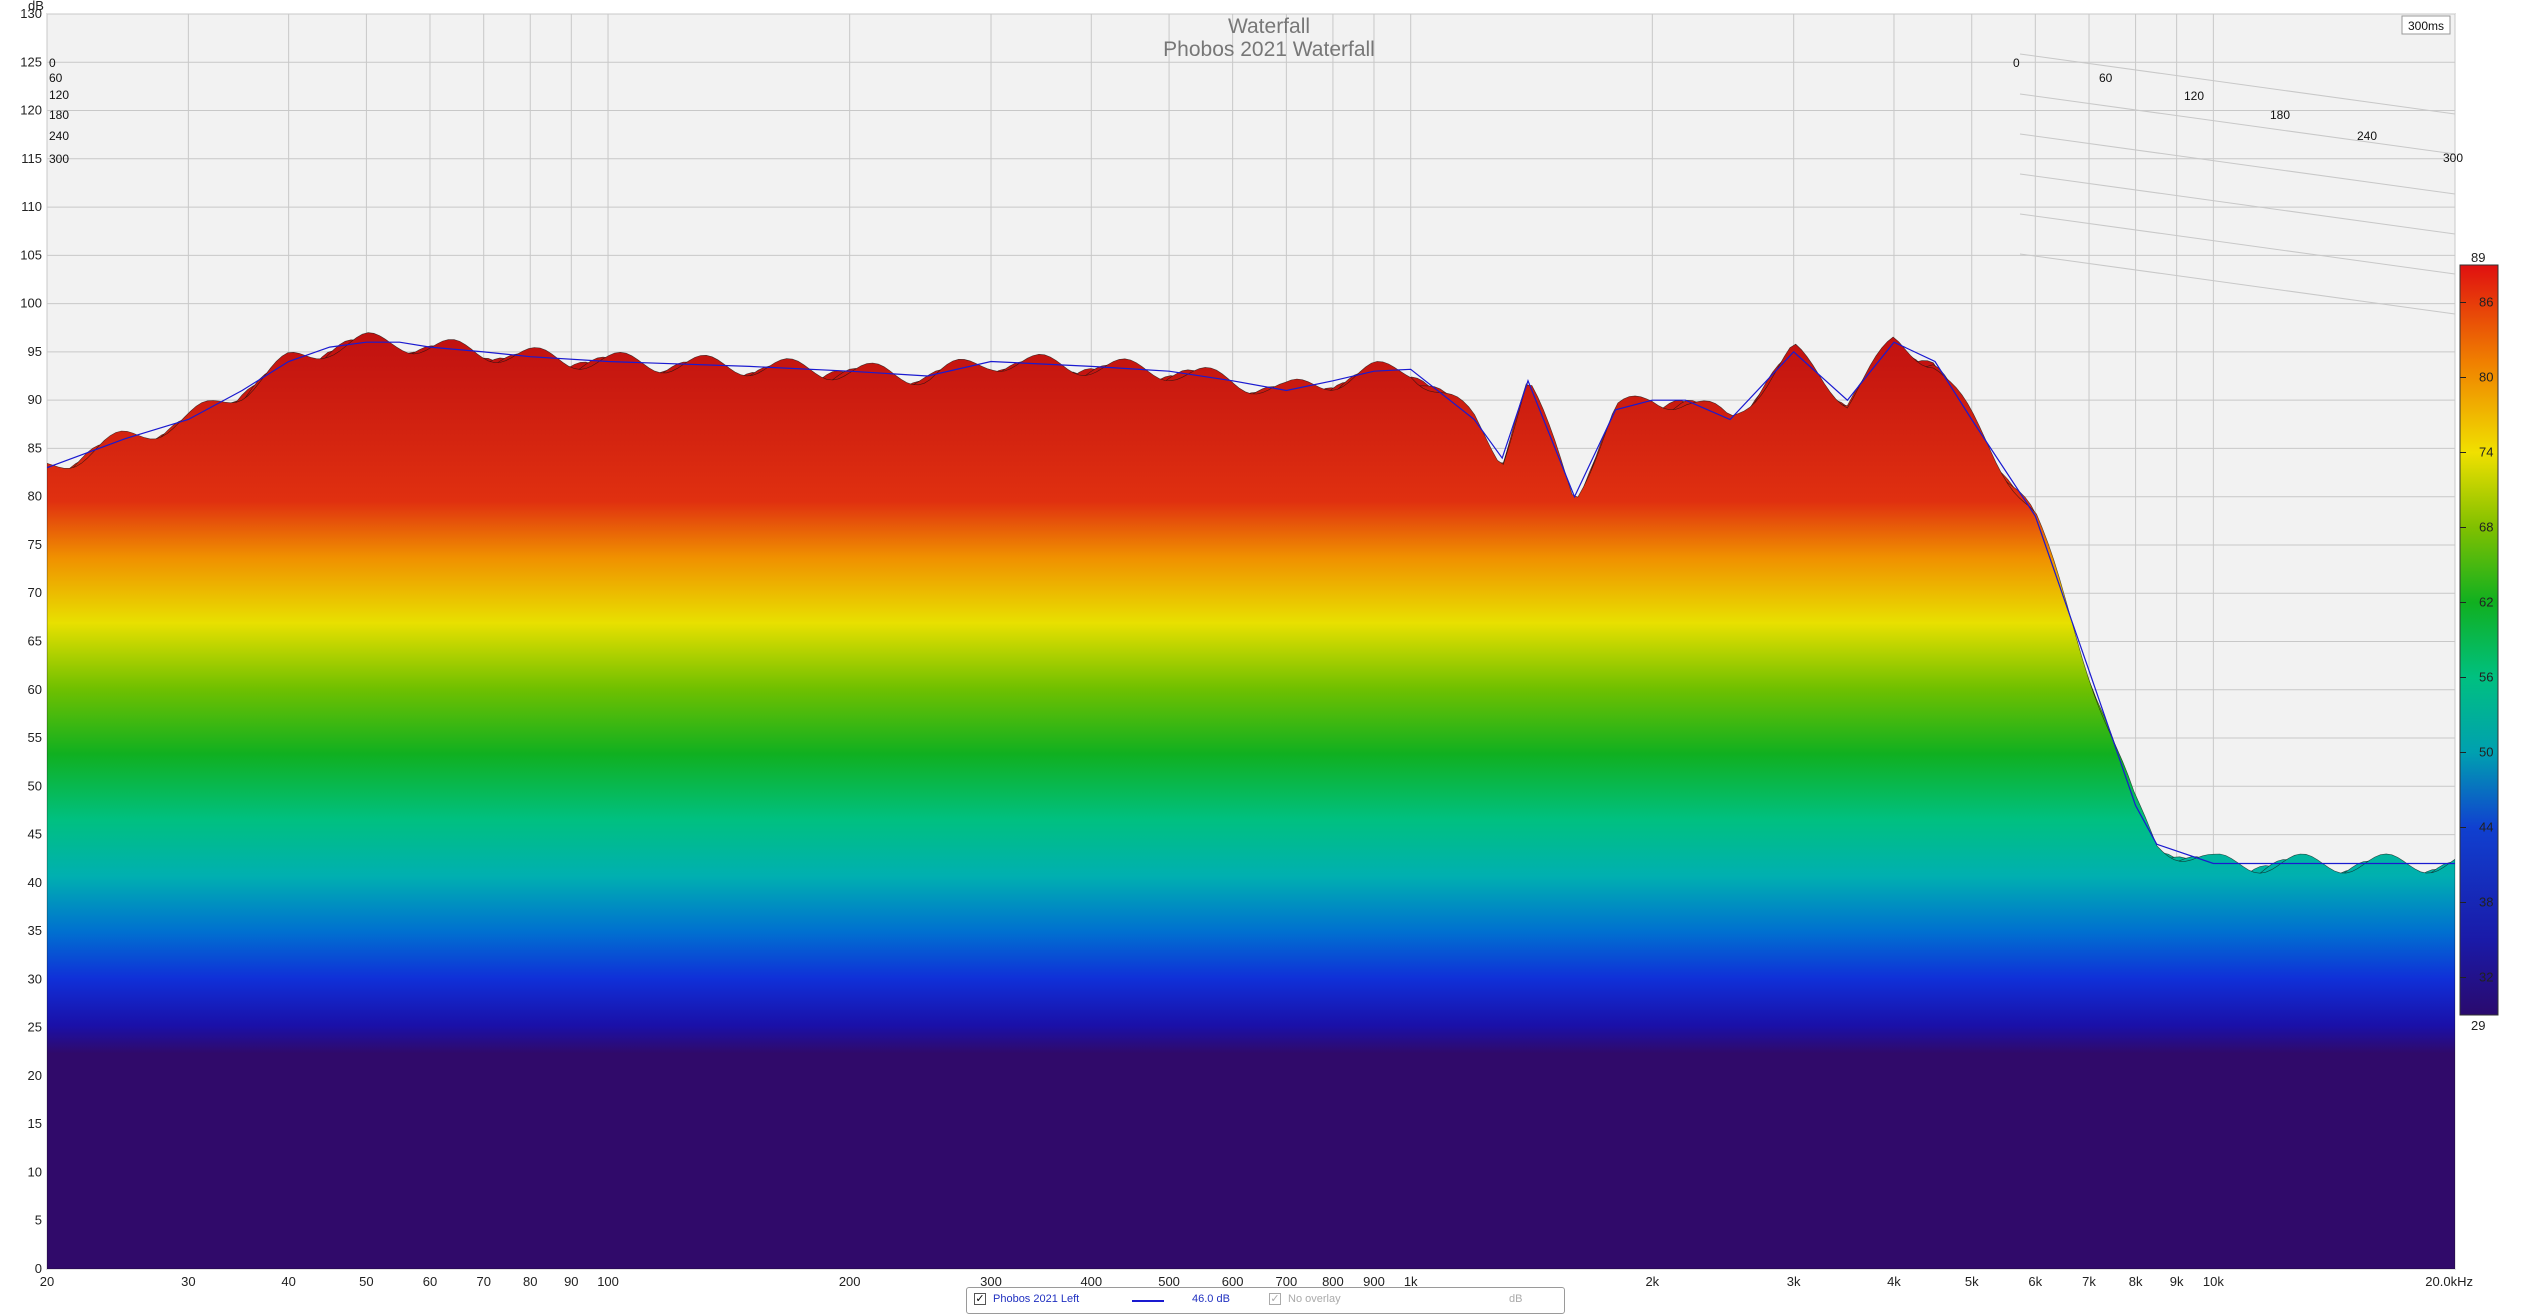 The width and height of the screenshot is (2523, 1314). Describe the element at coordinates (35, 641) in the screenshot. I see `y-tick-label: 65` at that location.